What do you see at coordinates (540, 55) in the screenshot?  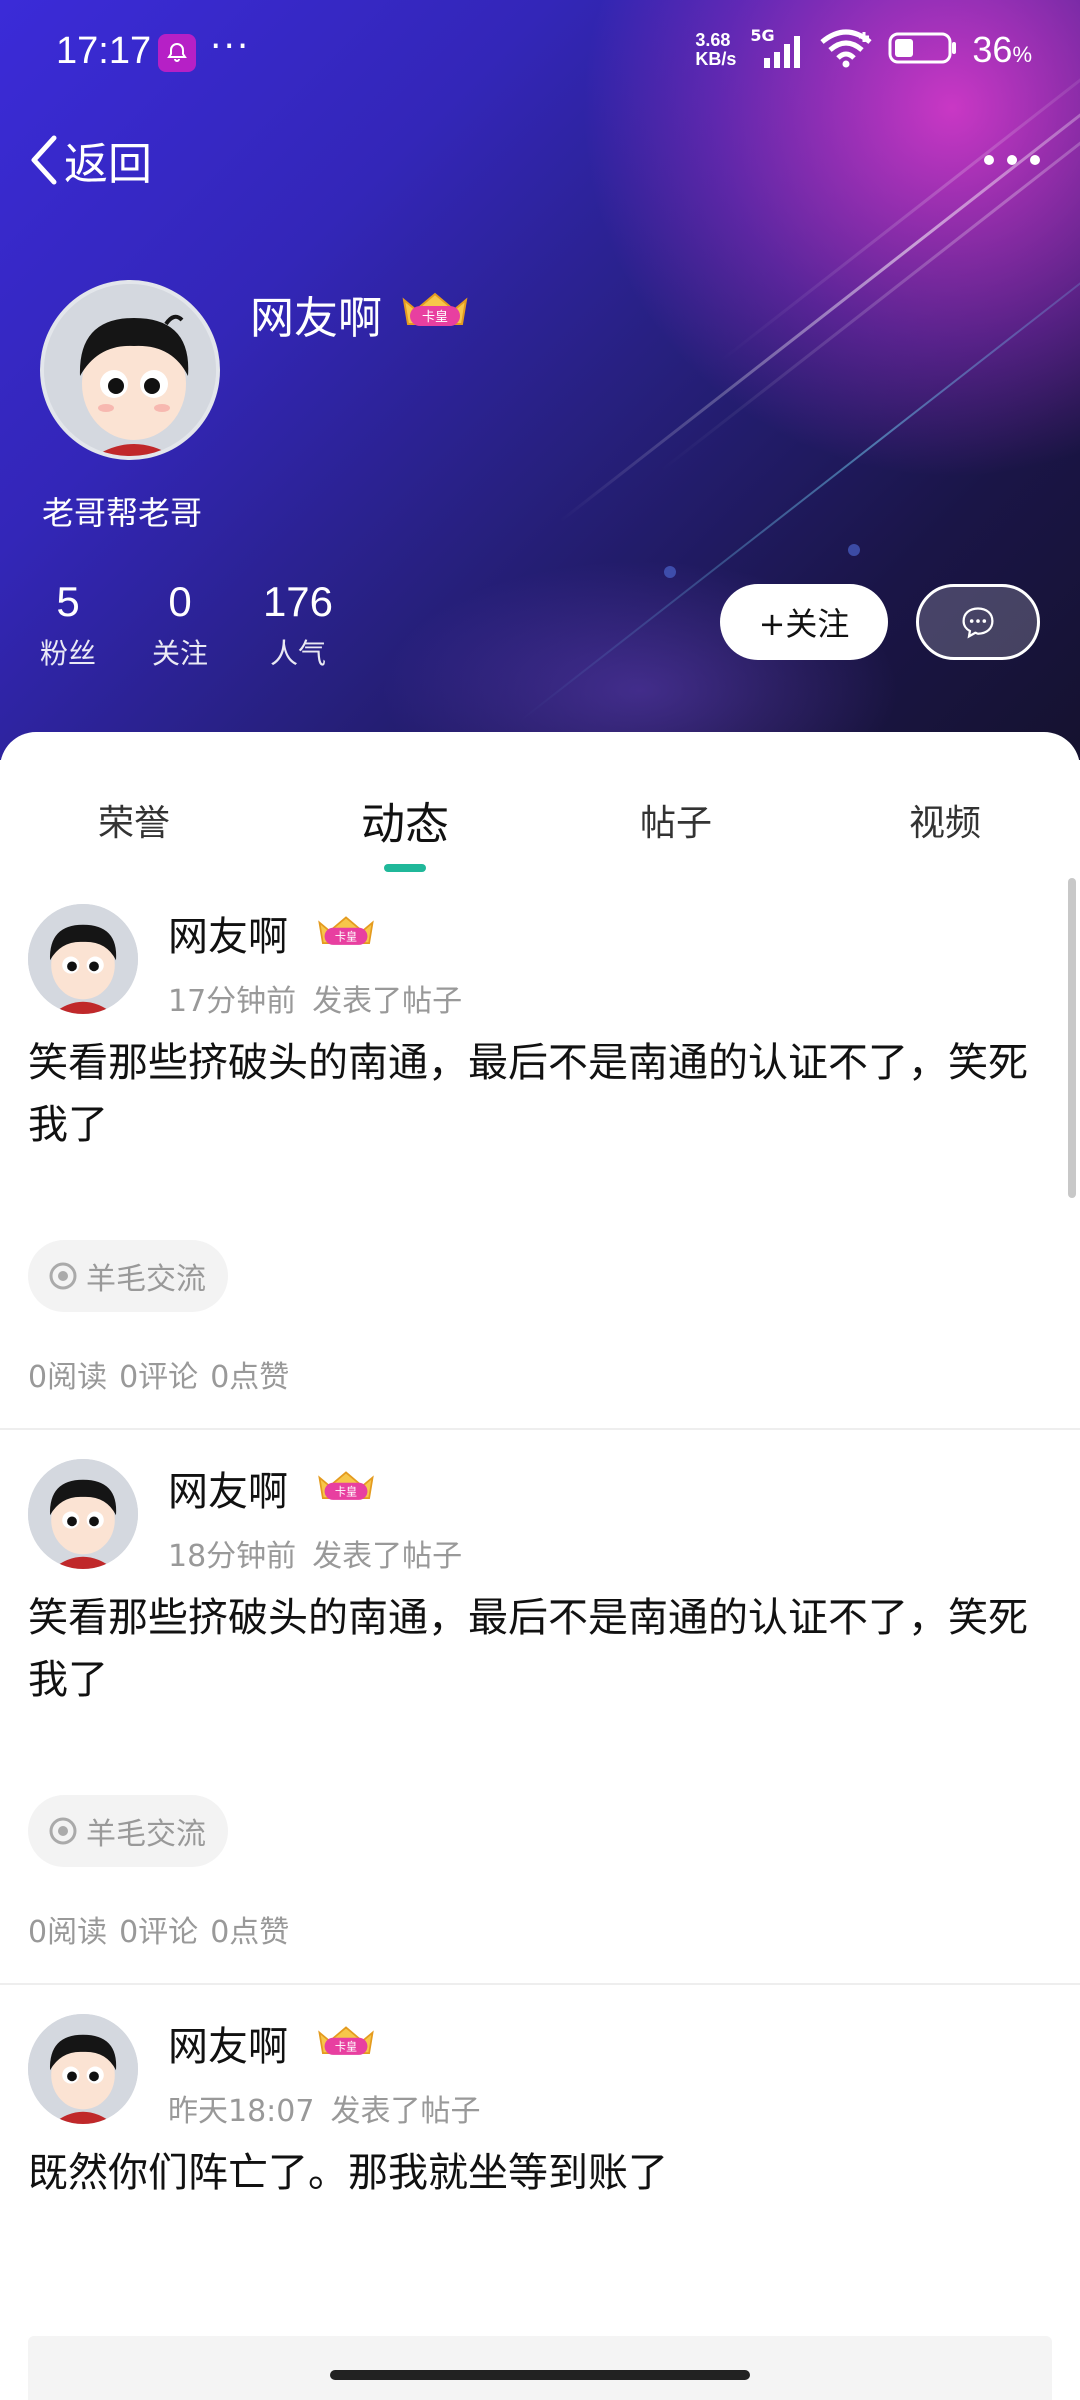 I see `status-bar: 17:17 ··· 3.68 KB/s 5G 36%` at bounding box center [540, 55].